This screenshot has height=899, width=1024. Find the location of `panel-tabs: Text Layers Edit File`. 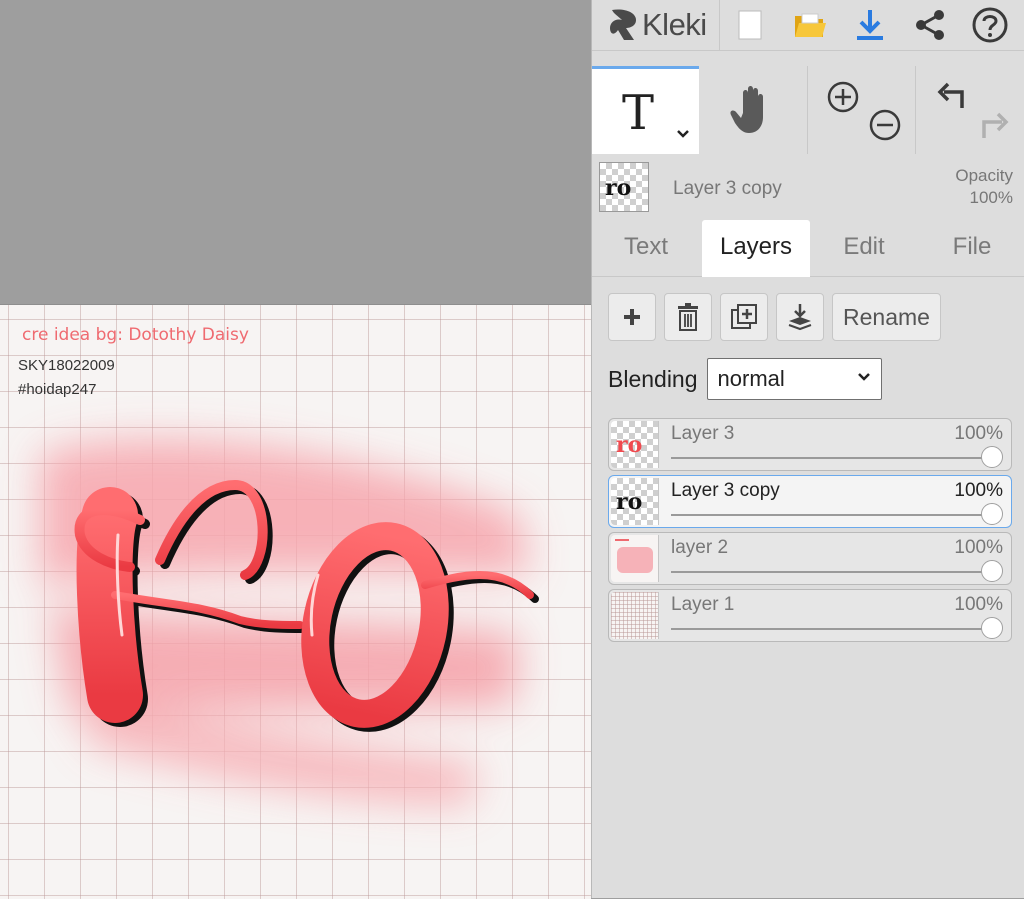

panel-tabs: Text Layers Edit File is located at coordinates (808, 248).